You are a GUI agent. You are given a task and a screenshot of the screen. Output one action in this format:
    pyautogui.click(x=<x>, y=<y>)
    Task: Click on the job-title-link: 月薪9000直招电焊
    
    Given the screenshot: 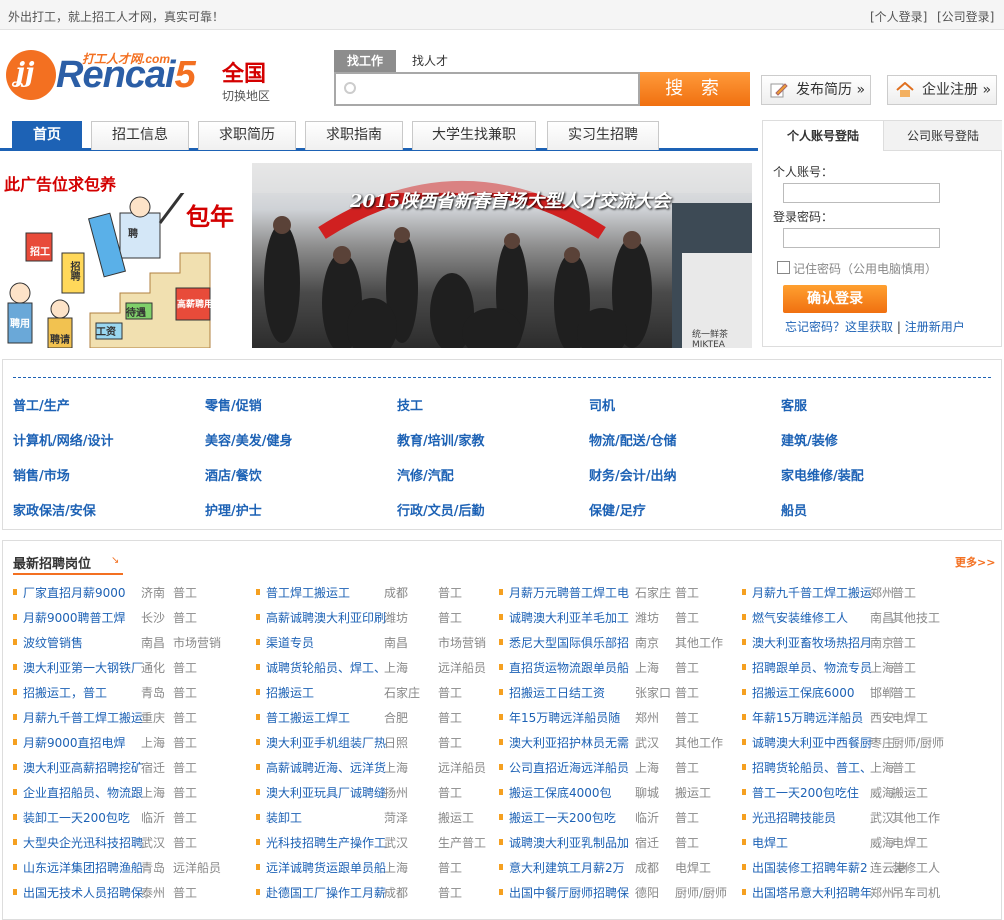 What is the action you would take?
    pyautogui.click(x=74, y=742)
    